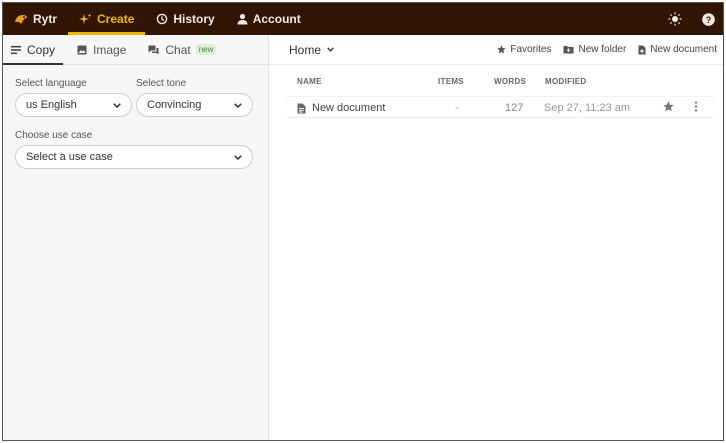 The width and height of the screenshot is (726, 443). I want to click on documents-toolbar: Home Favorites New folder New document, so click(496, 50).